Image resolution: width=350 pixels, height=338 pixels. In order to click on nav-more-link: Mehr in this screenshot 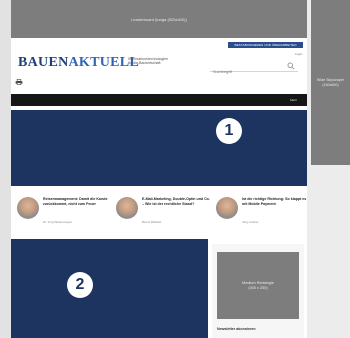, I will do `click(293, 100)`.